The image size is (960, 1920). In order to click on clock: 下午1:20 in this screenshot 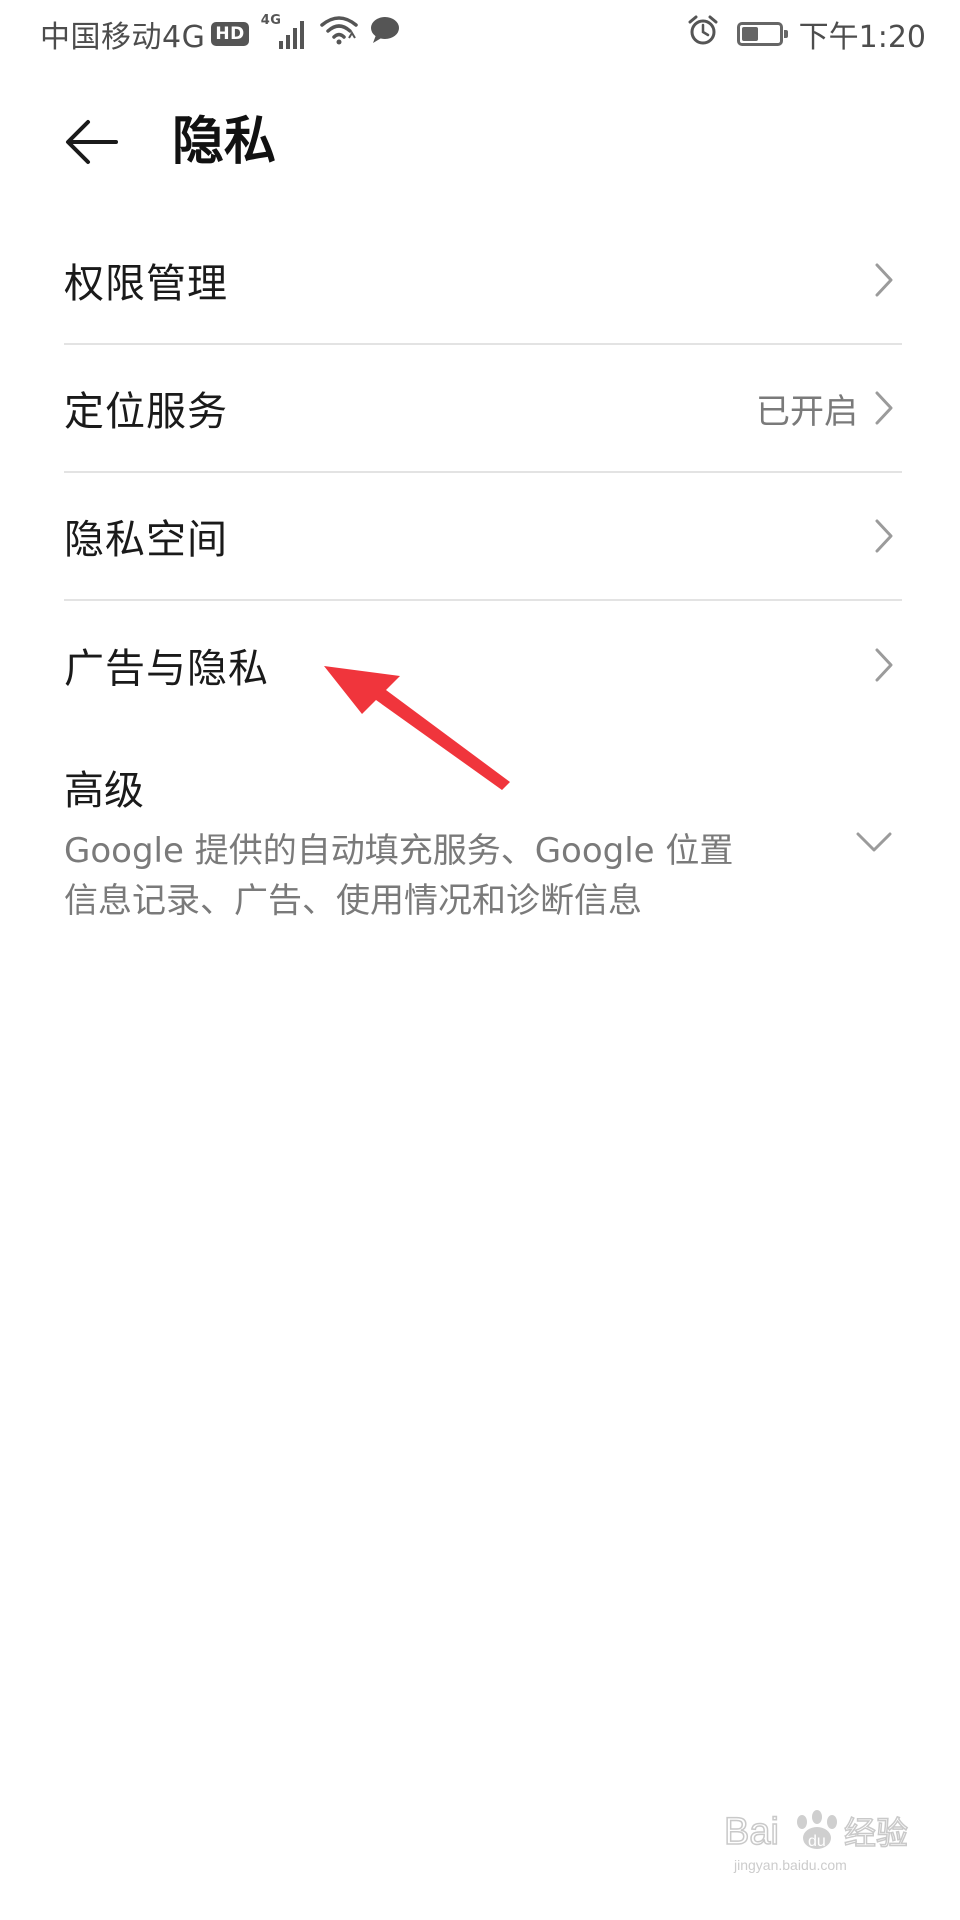, I will do `click(862, 37)`.